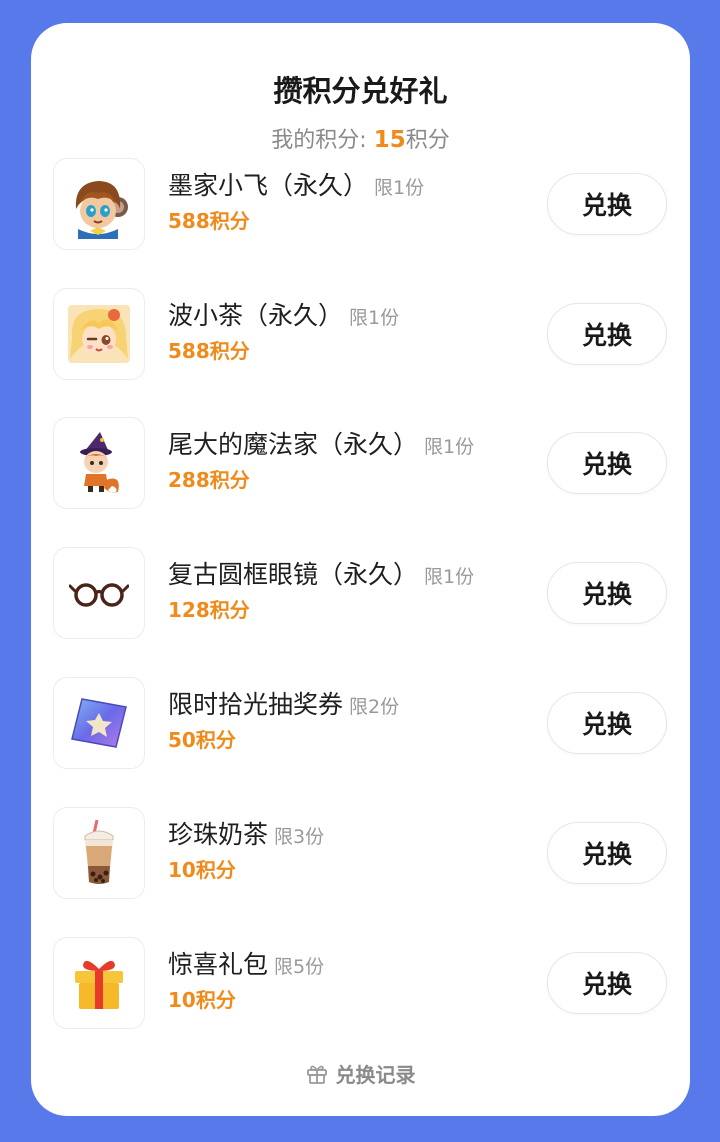  What do you see at coordinates (293, 574) in the screenshot?
I see `item-name: 复古圆框眼镜（永久）` at bounding box center [293, 574].